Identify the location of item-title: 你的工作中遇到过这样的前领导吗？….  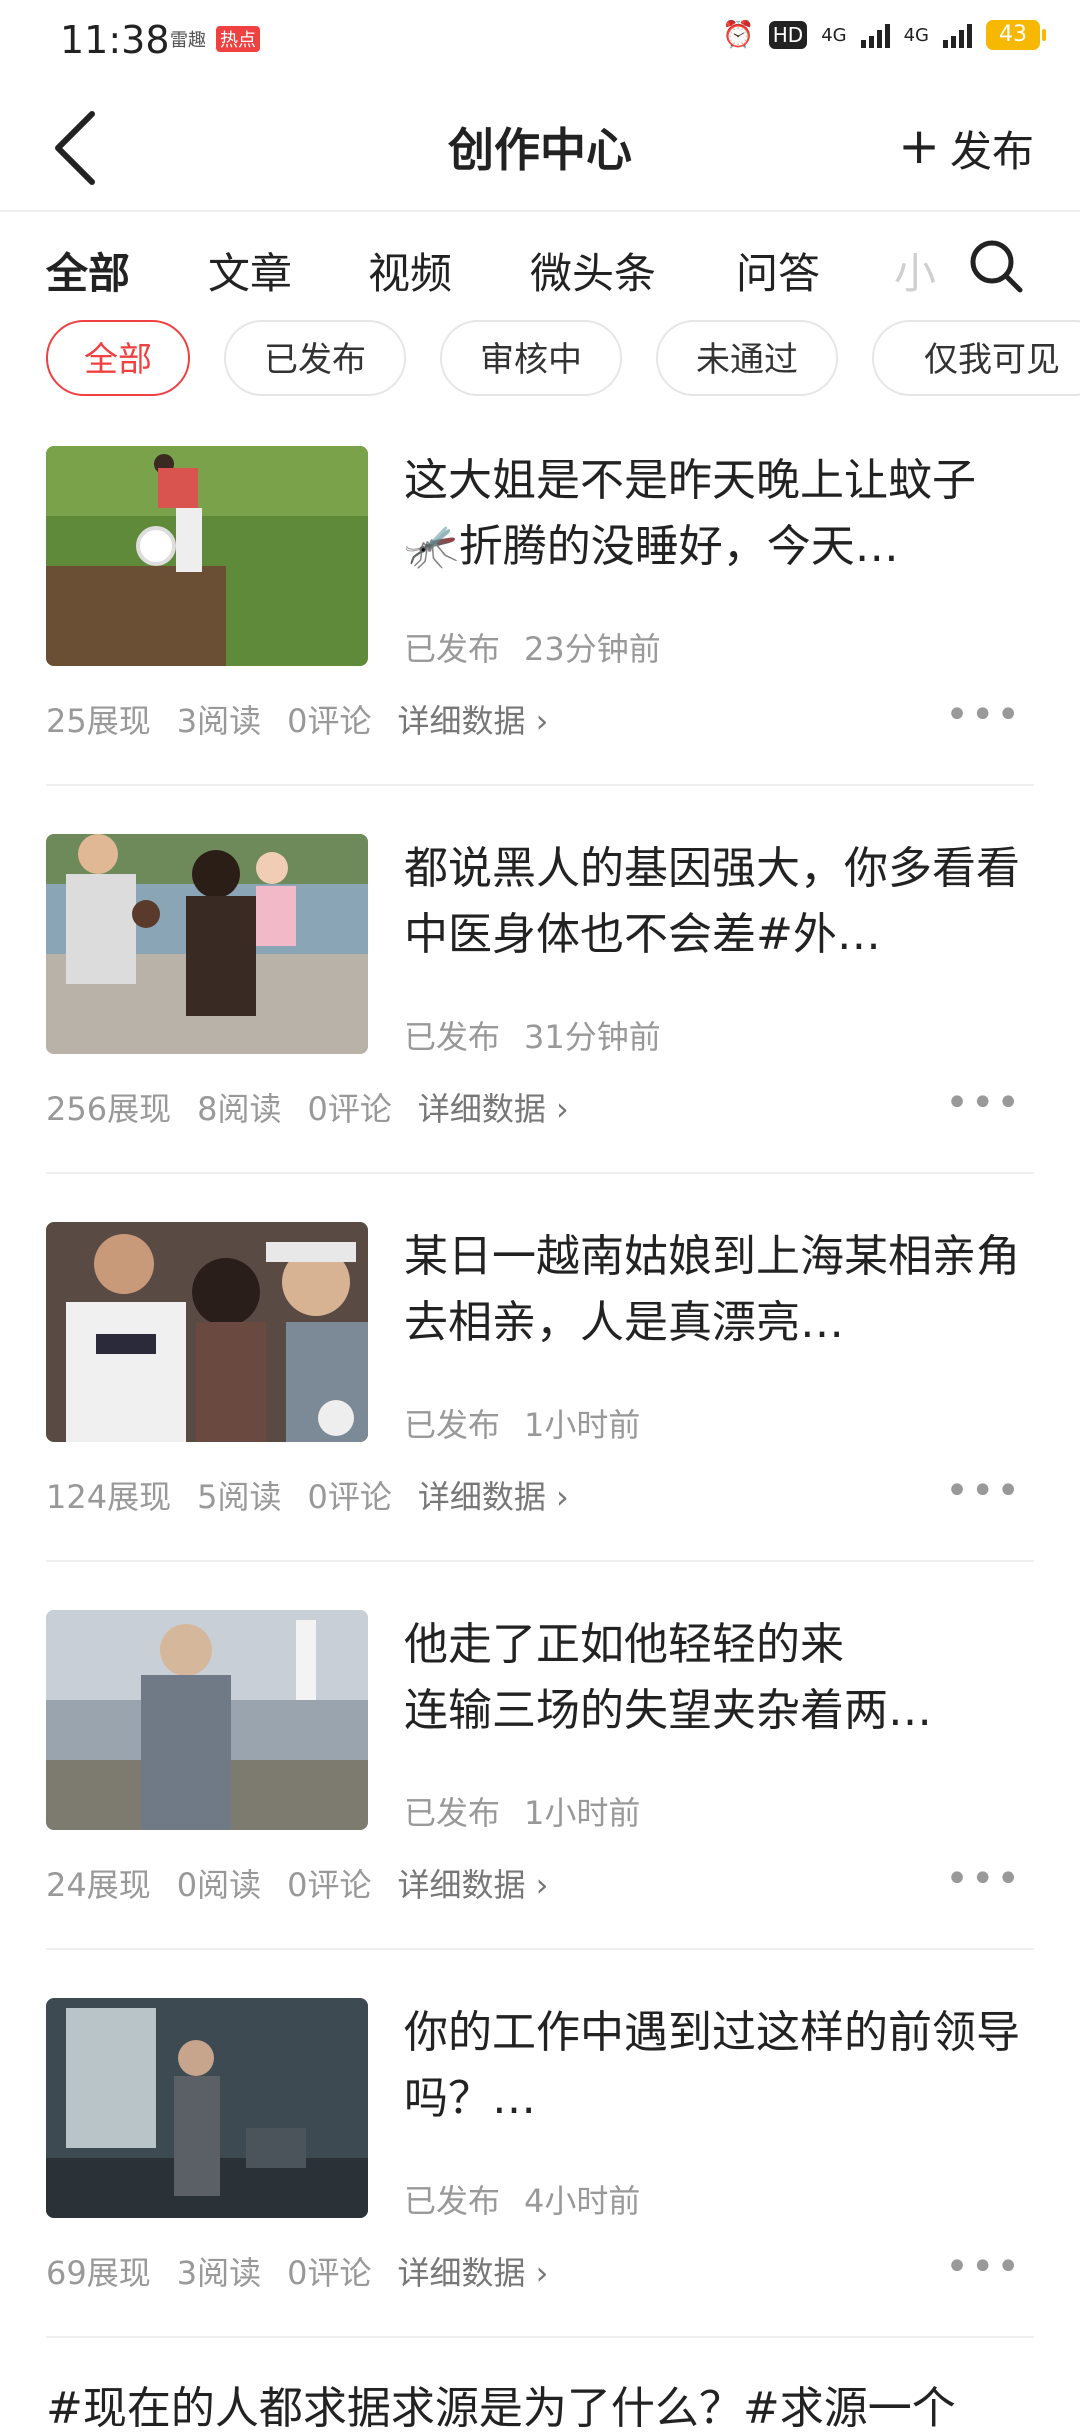
(714, 2066).